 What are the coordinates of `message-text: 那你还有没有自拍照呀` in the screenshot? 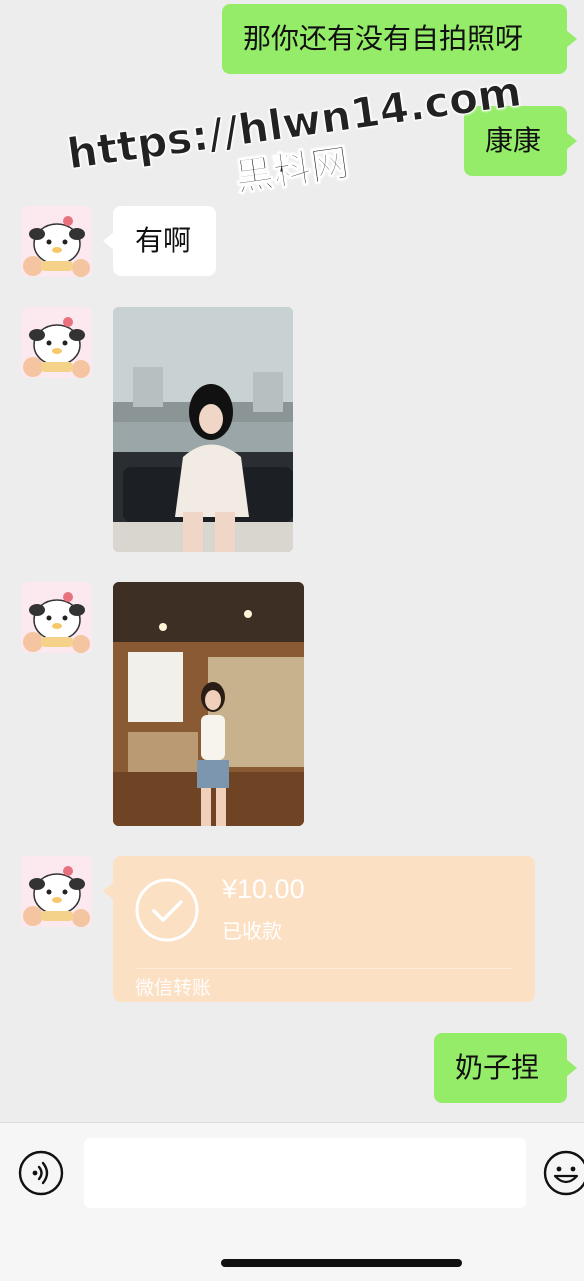 It's located at (383, 38).